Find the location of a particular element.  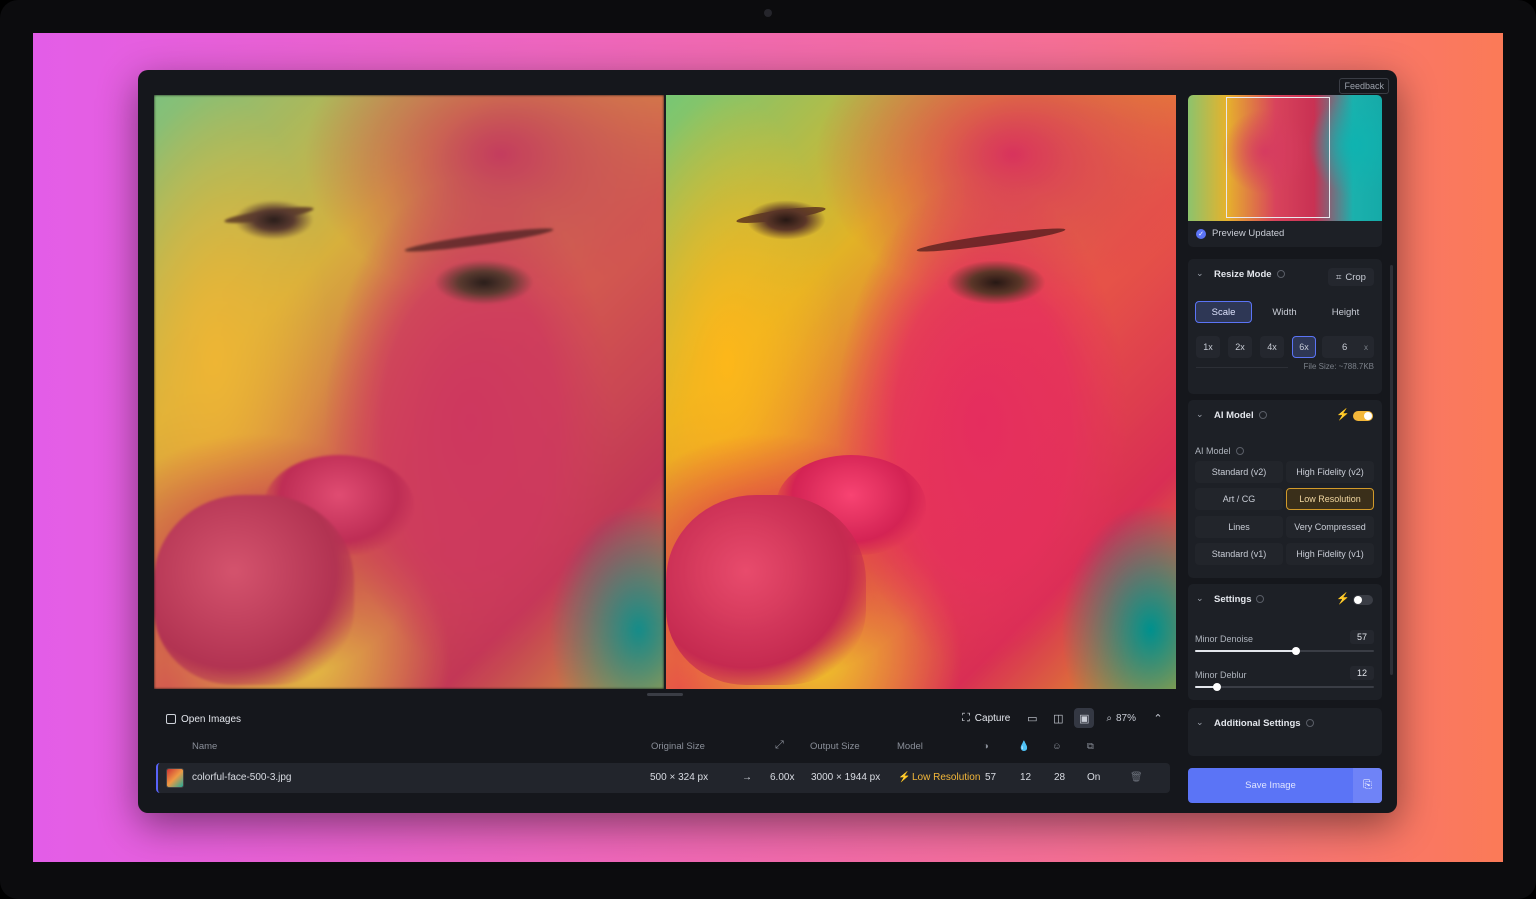

camera-dot is located at coordinates (768, 13).